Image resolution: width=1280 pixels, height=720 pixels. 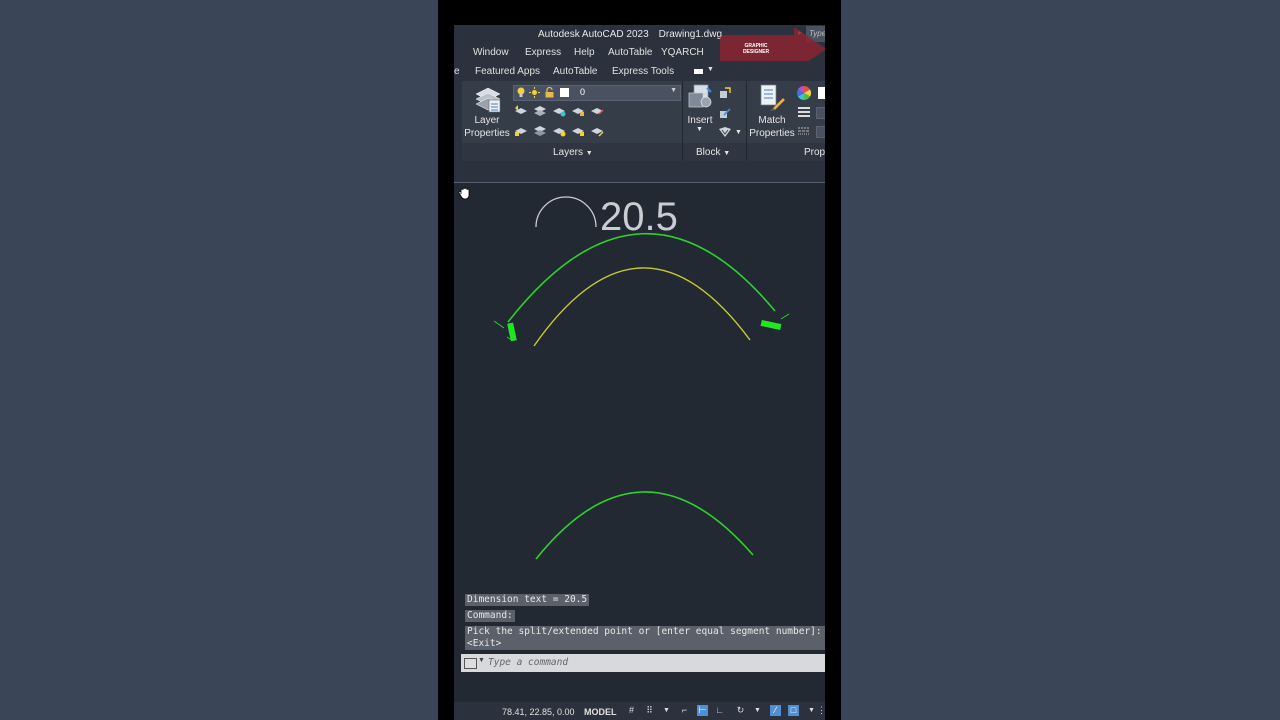 I want to click on pan-hand-cursor-icon, so click(x=464, y=193).